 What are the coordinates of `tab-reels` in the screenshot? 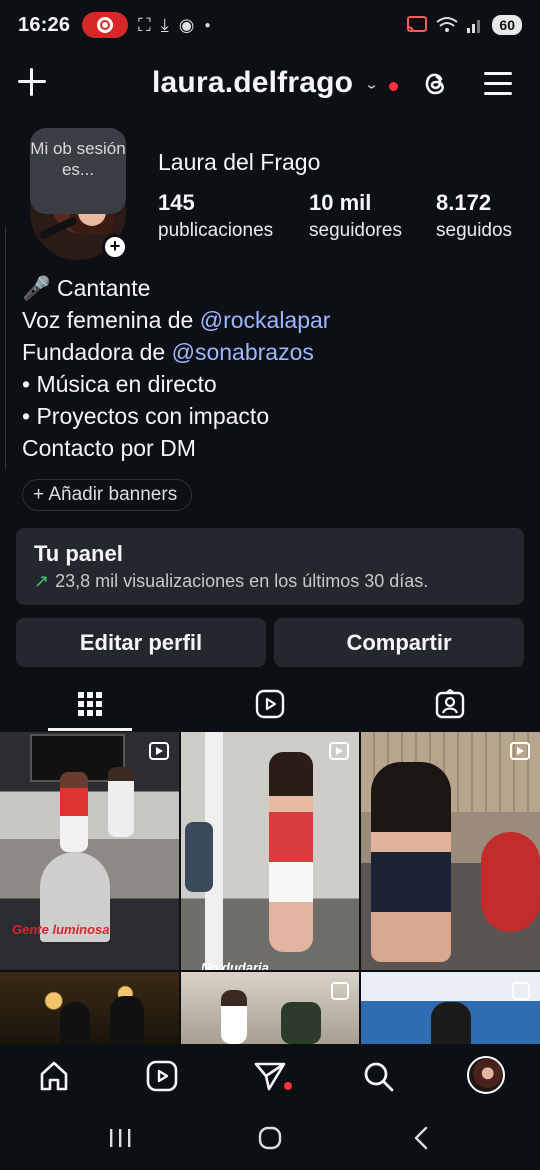 It's located at (270, 703).